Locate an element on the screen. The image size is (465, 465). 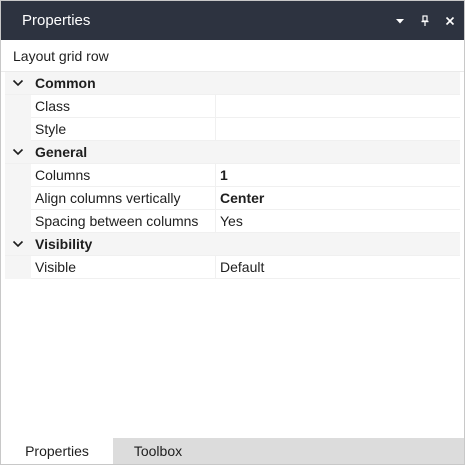
property-row-class: Class is located at coordinates (232, 106).